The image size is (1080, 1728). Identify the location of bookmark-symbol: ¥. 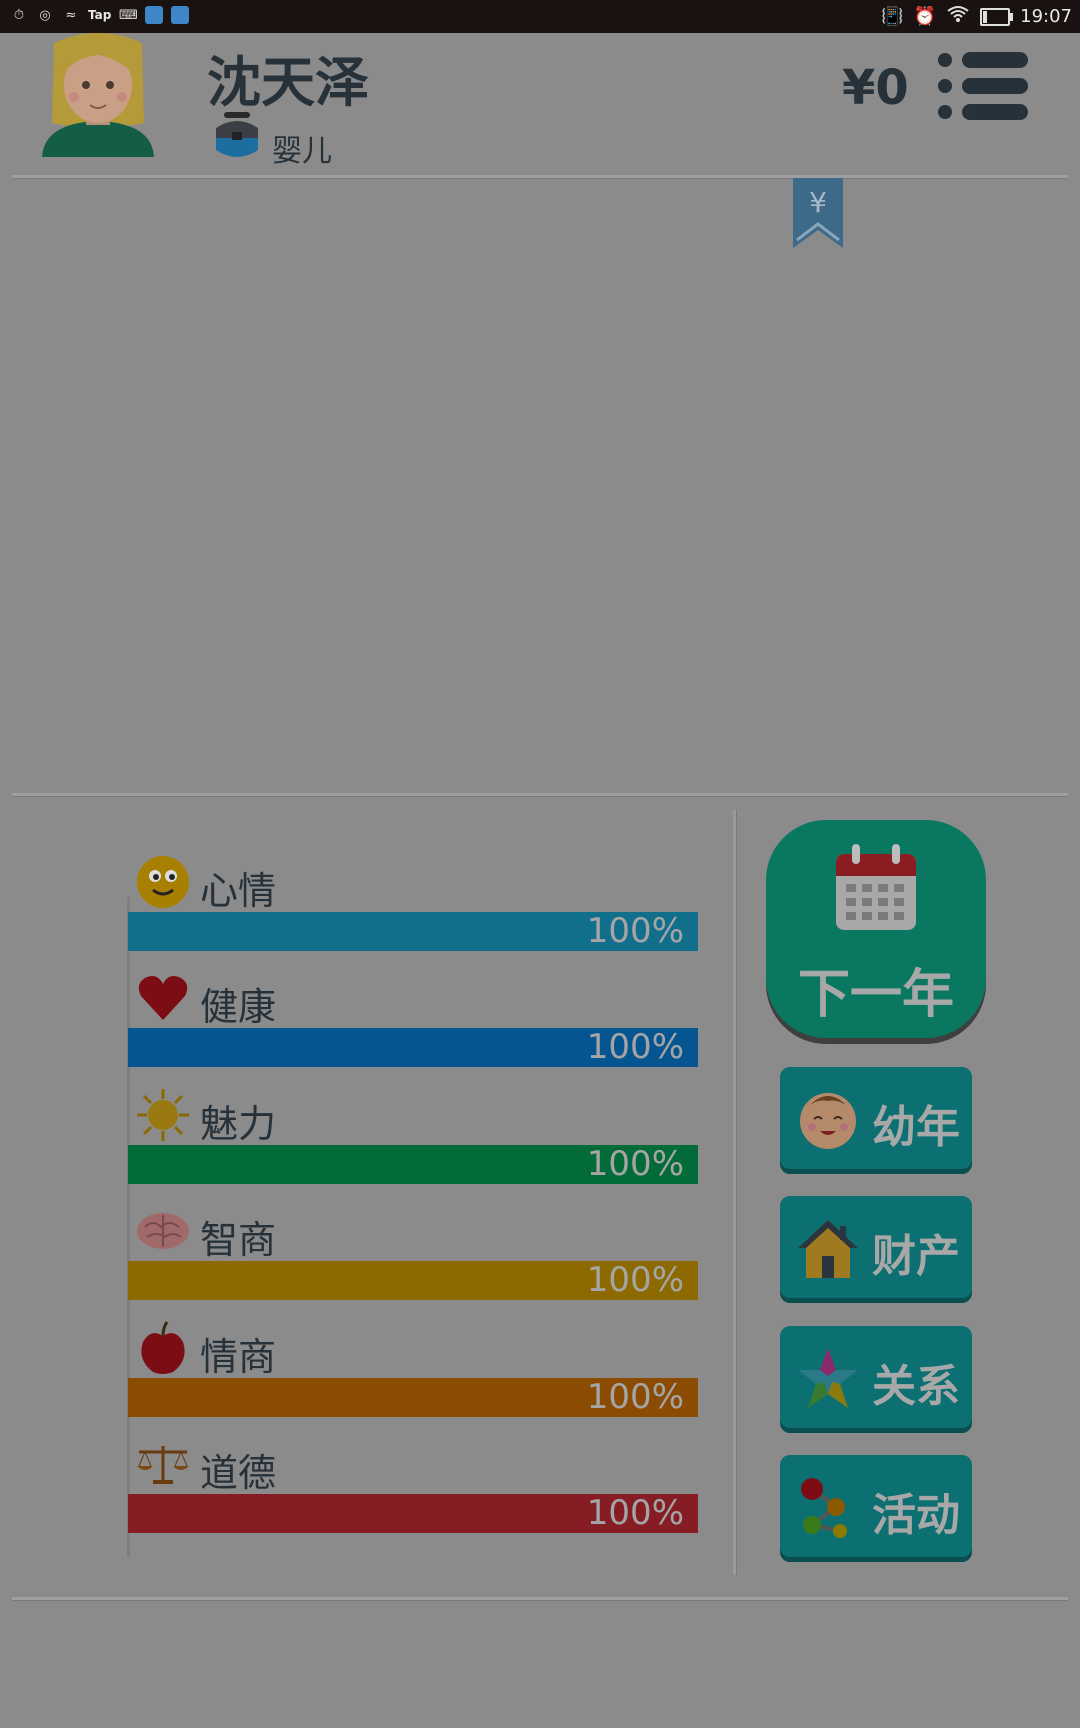
(818, 202).